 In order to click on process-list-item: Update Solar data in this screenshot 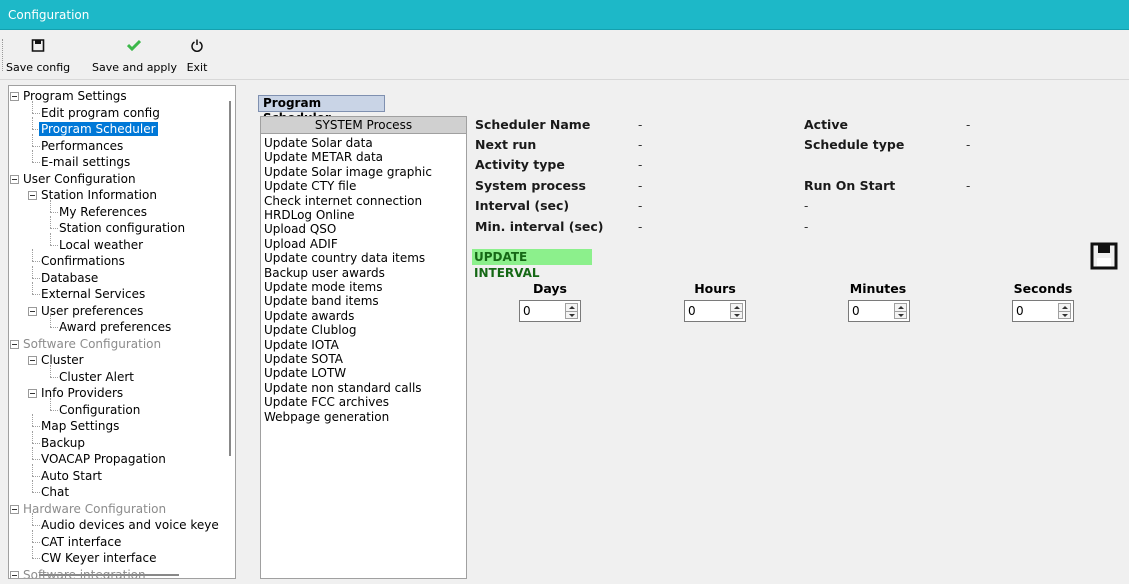, I will do `click(318, 143)`.